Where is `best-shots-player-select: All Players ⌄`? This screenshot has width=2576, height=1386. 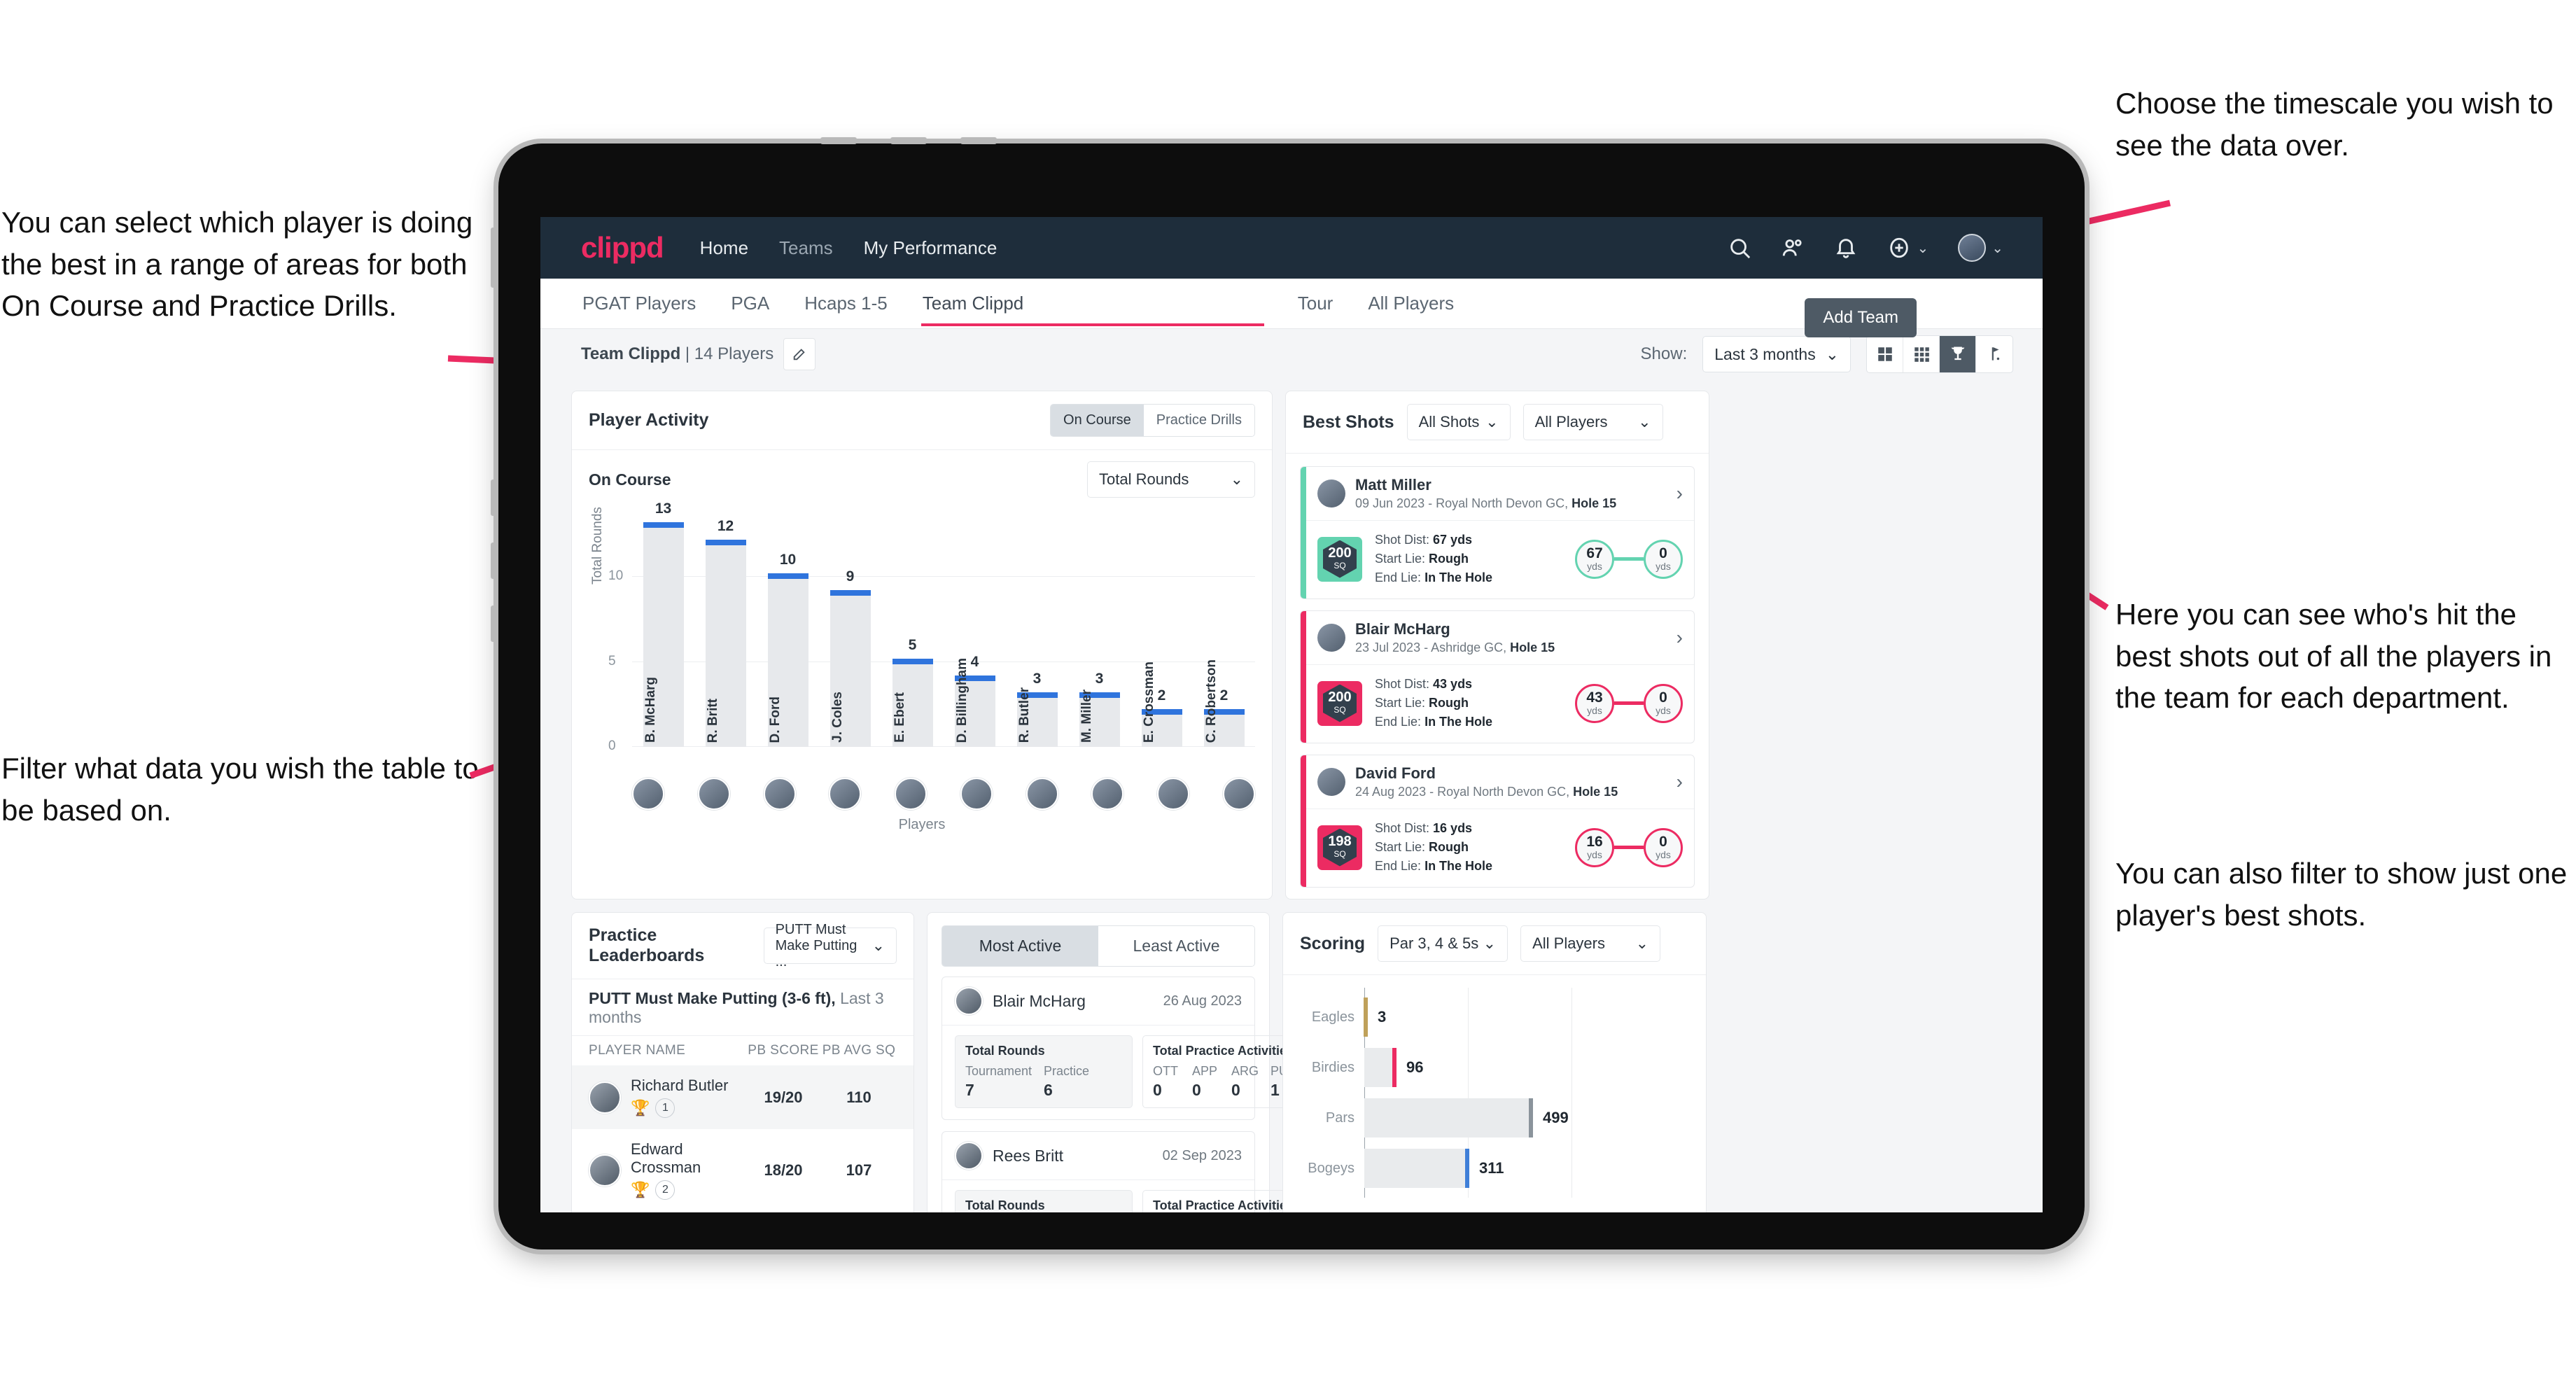
best-shots-player-select: All Players ⌄ is located at coordinates (1592, 422).